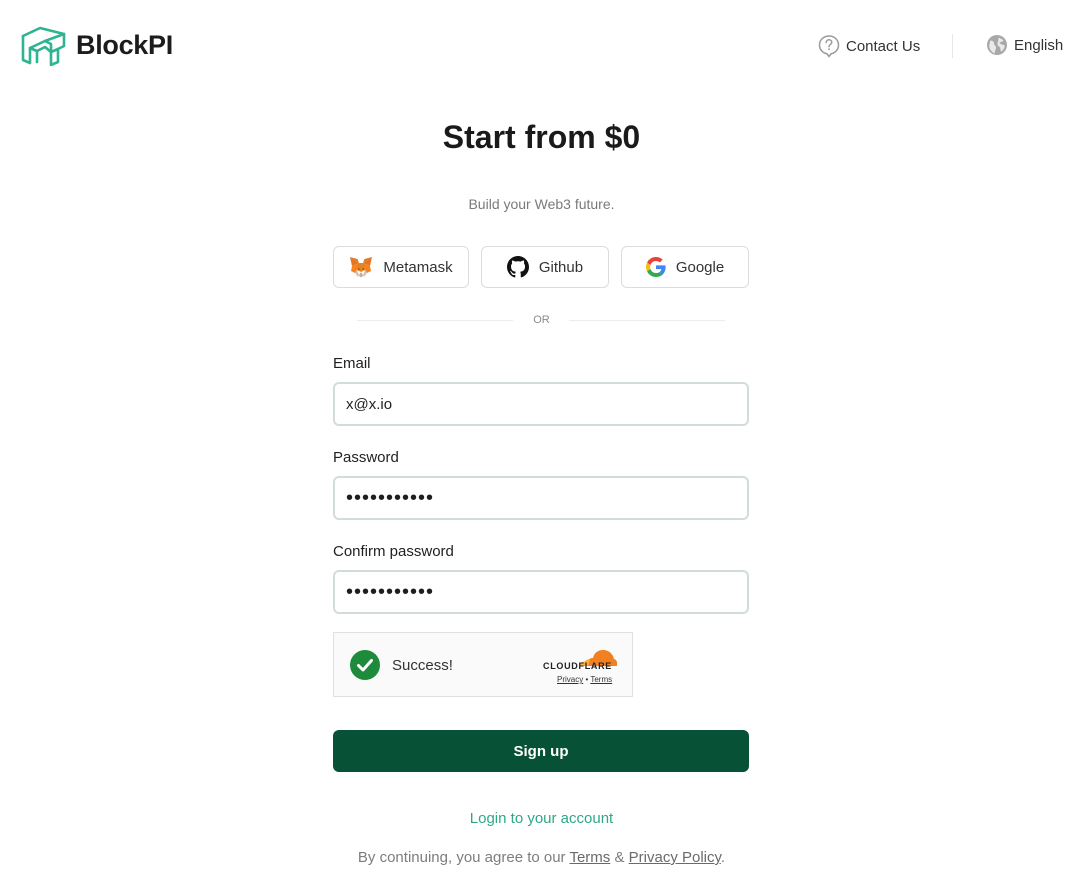 This screenshot has width=1083, height=887. What do you see at coordinates (422, 665) in the screenshot?
I see `captcha-status: Success!` at bounding box center [422, 665].